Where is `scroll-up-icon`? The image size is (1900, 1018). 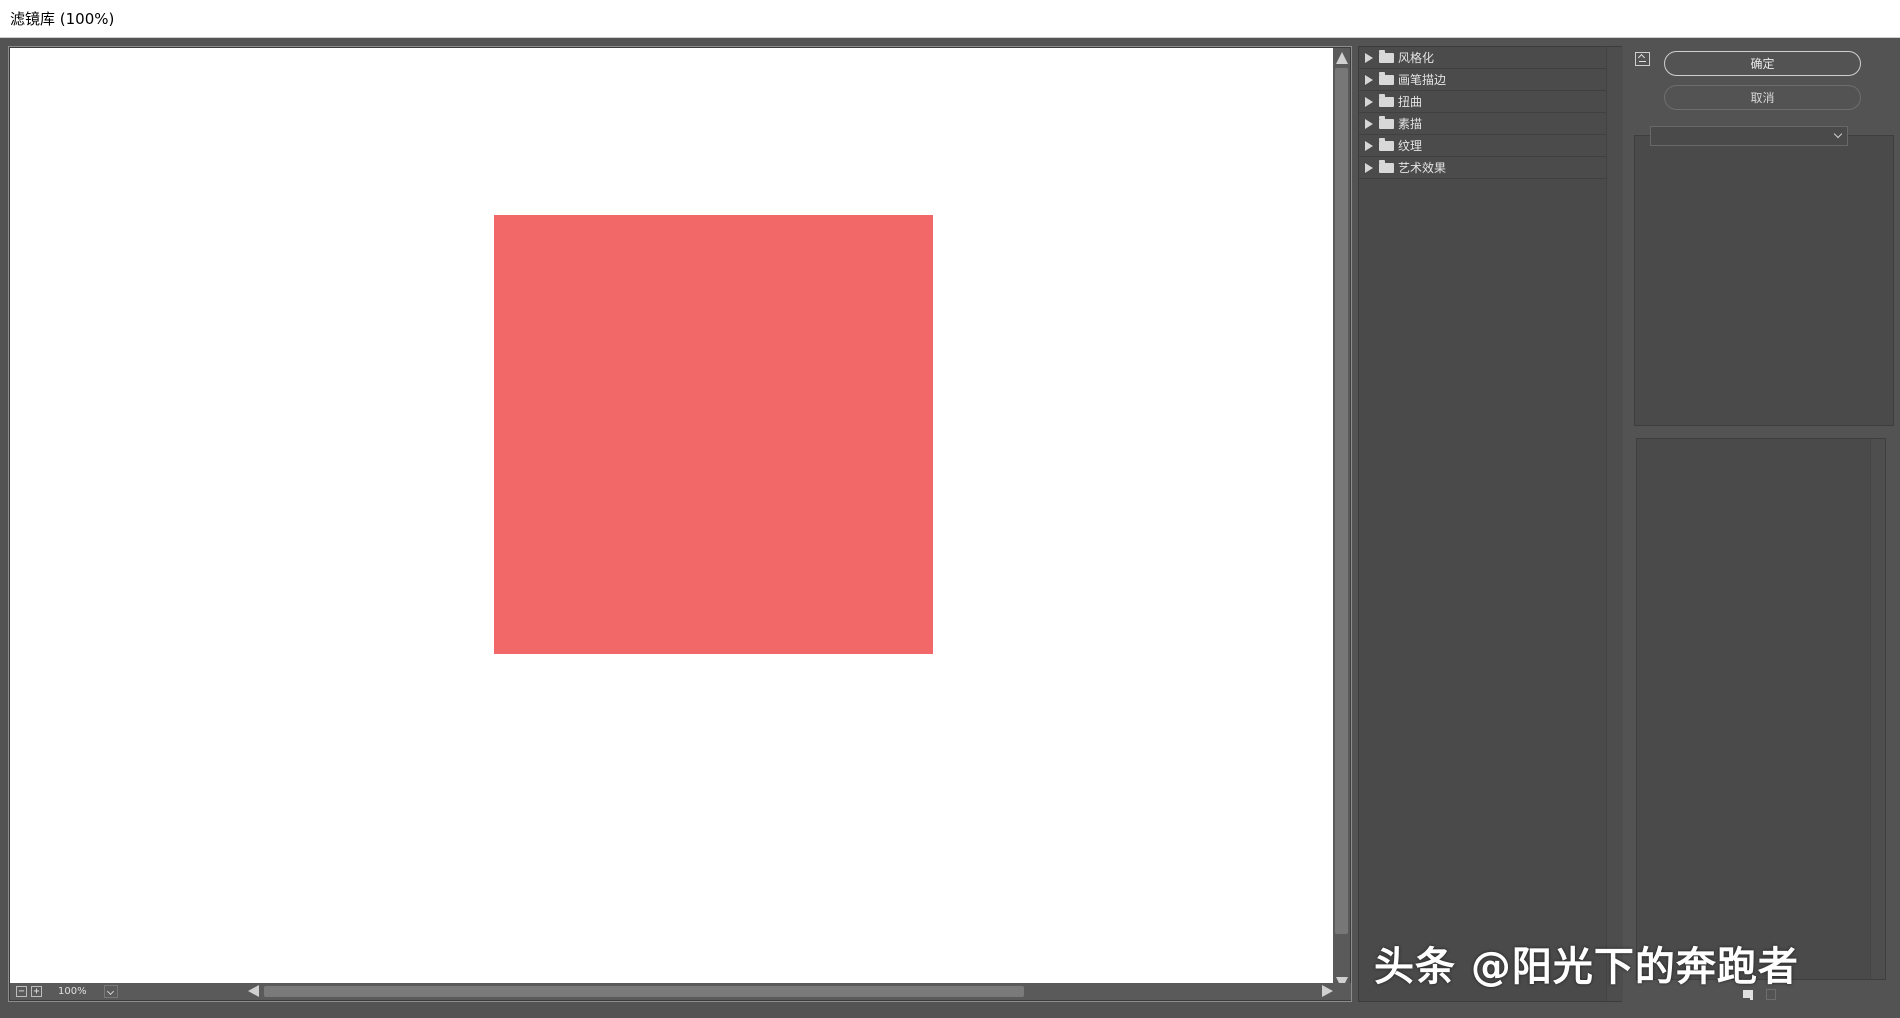
scroll-up-icon is located at coordinates (1342, 58).